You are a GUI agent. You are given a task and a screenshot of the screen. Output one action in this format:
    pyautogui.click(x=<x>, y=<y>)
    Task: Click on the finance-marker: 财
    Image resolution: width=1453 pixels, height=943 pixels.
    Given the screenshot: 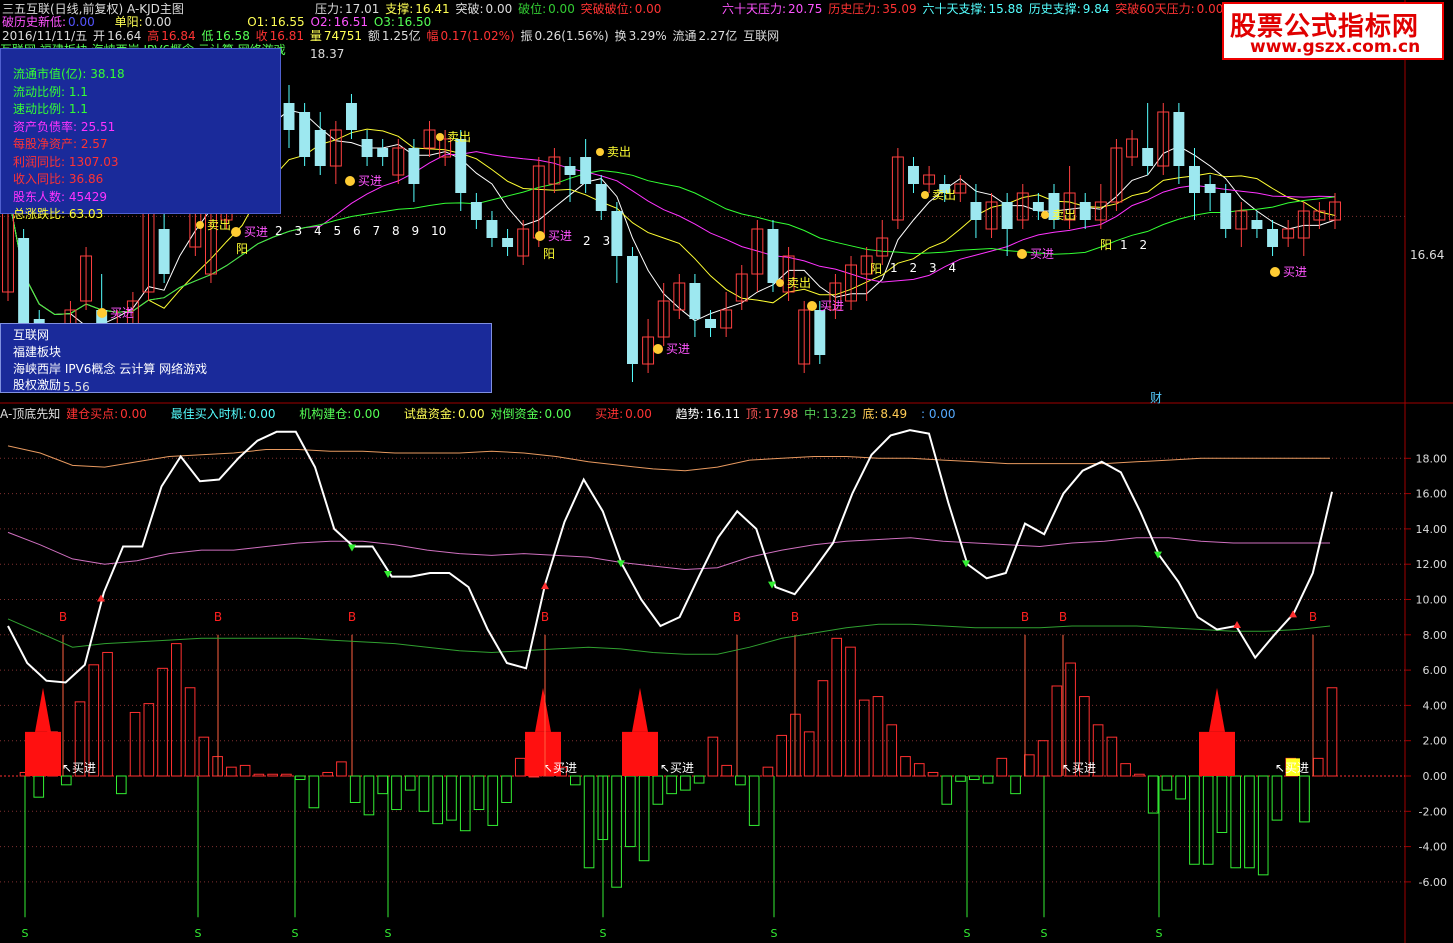 What is the action you would take?
    pyautogui.click(x=1156, y=397)
    